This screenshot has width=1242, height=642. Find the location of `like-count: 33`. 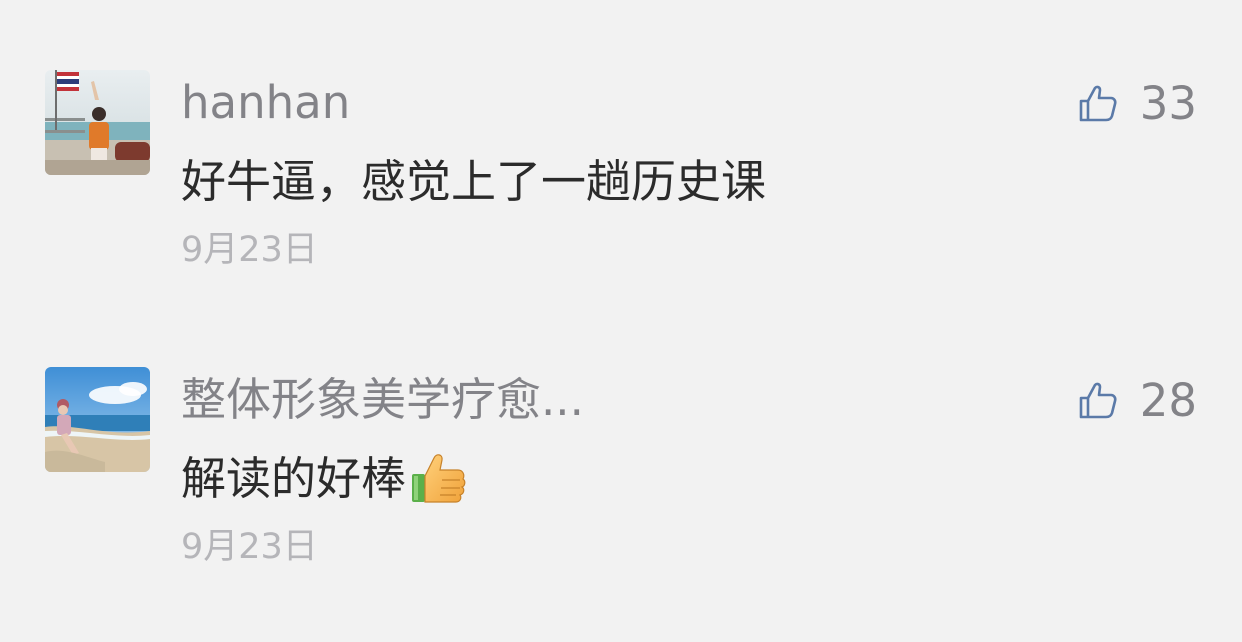

like-count: 33 is located at coordinates (1168, 103).